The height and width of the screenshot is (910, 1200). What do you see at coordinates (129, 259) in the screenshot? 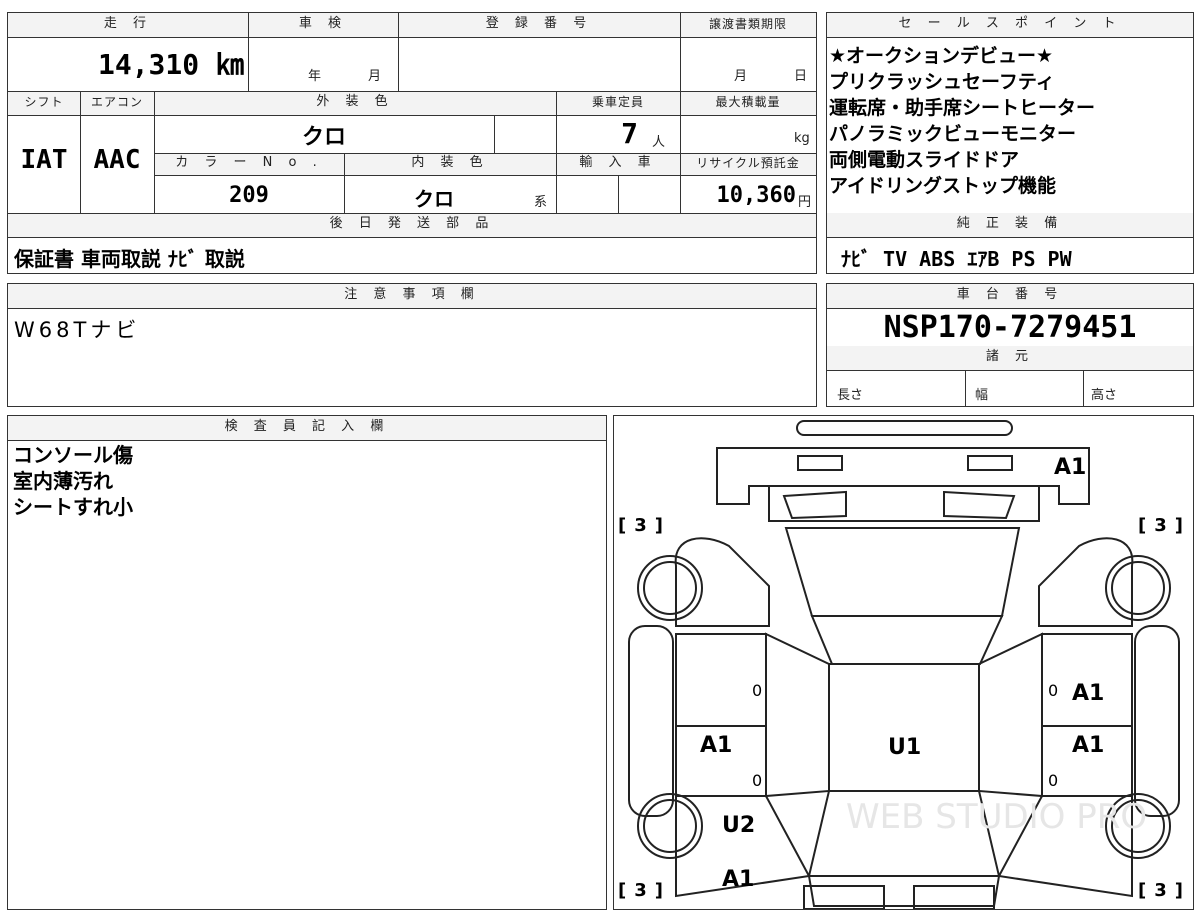
I see `parts-later-value: 保証書 車両取説 ﾅﾋﾞ 取説` at bounding box center [129, 259].